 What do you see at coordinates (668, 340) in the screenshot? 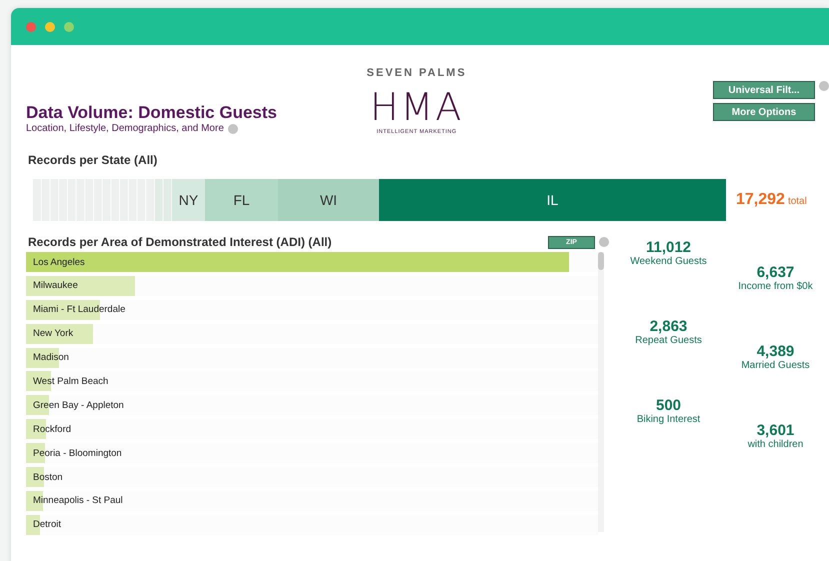
I see `stat-label: Repeat Guests` at bounding box center [668, 340].